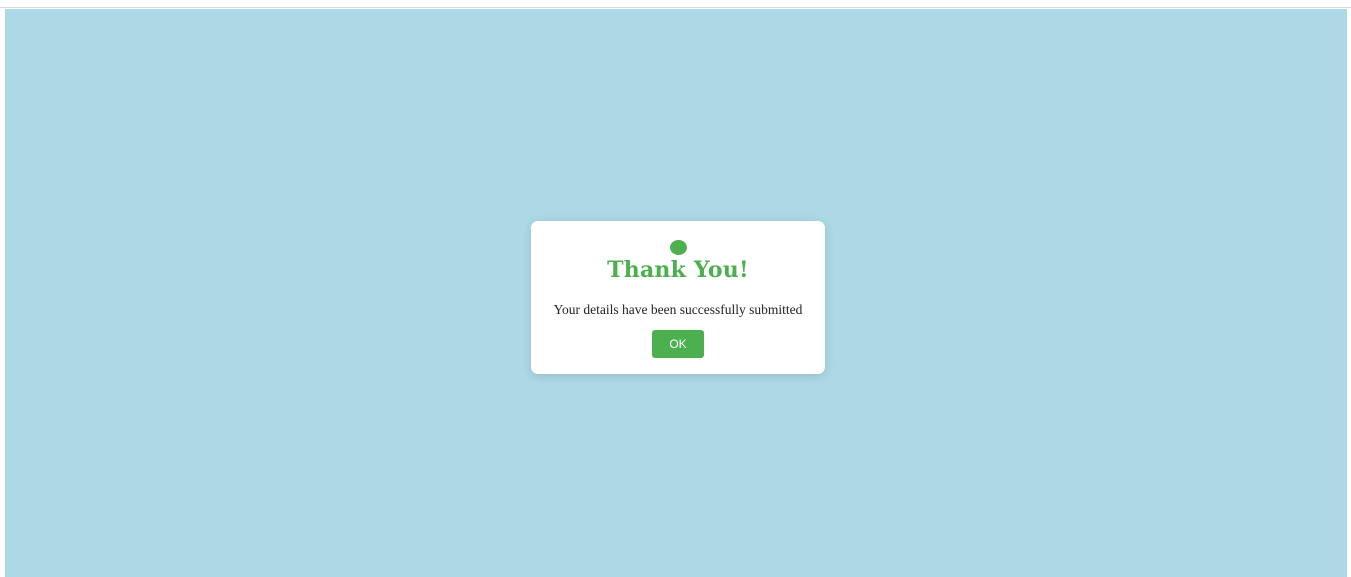 The height and width of the screenshot is (577, 1351). Describe the element at coordinates (678, 247) in the screenshot. I see `success-dot-icon` at that location.